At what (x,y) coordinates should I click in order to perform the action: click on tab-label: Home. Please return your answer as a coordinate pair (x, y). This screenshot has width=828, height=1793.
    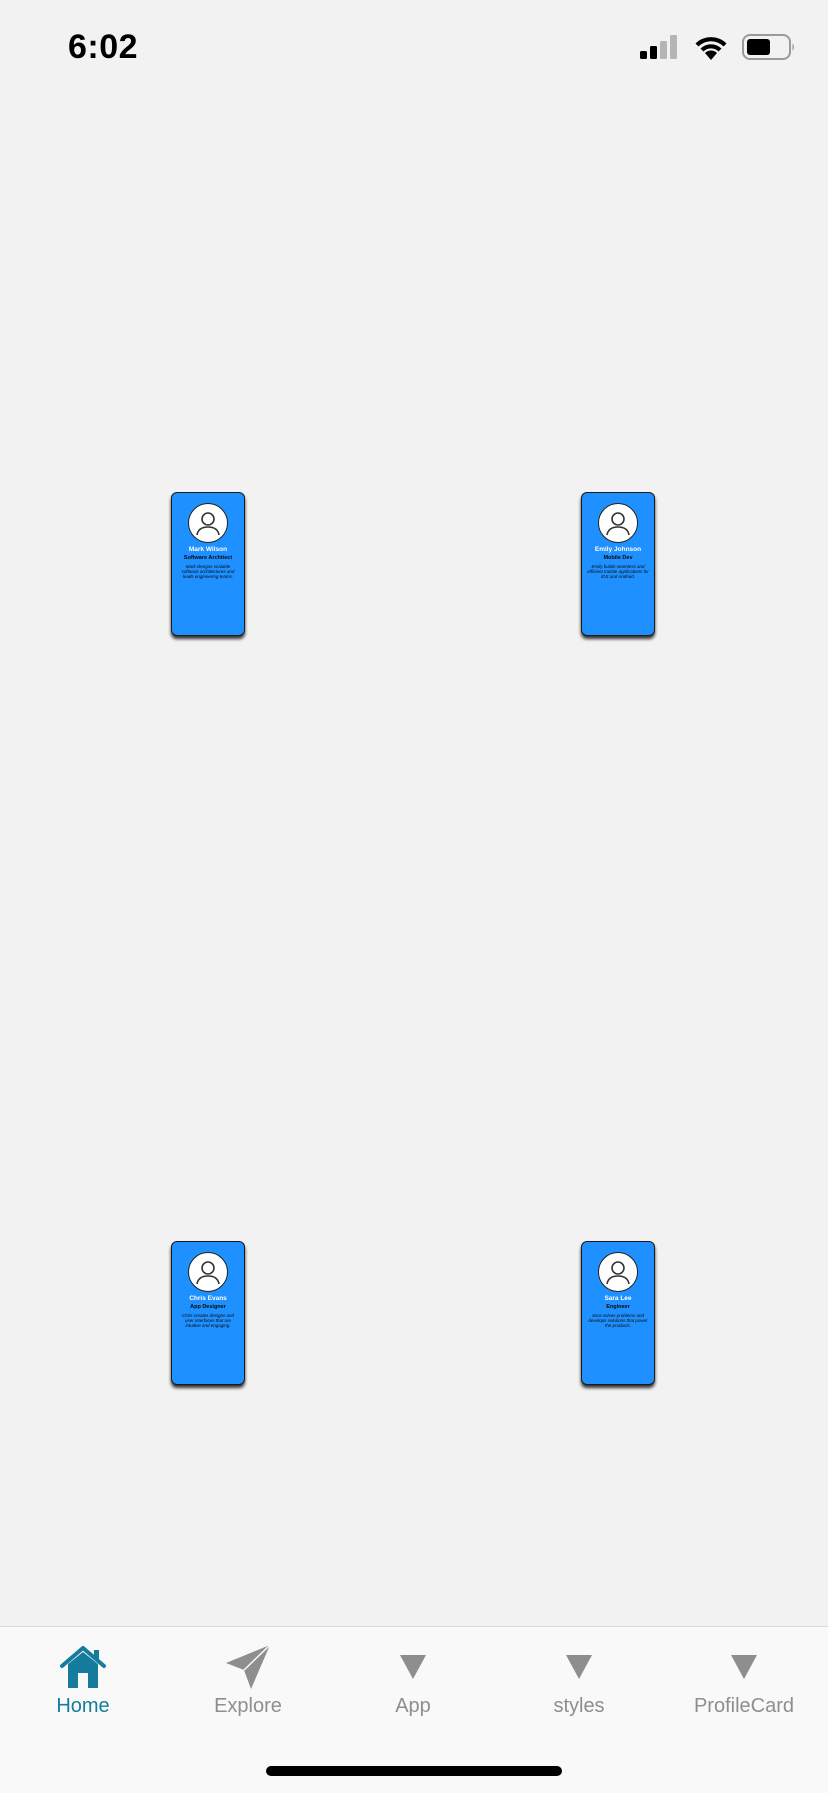
    Looking at the image, I should click on (83, 1706).